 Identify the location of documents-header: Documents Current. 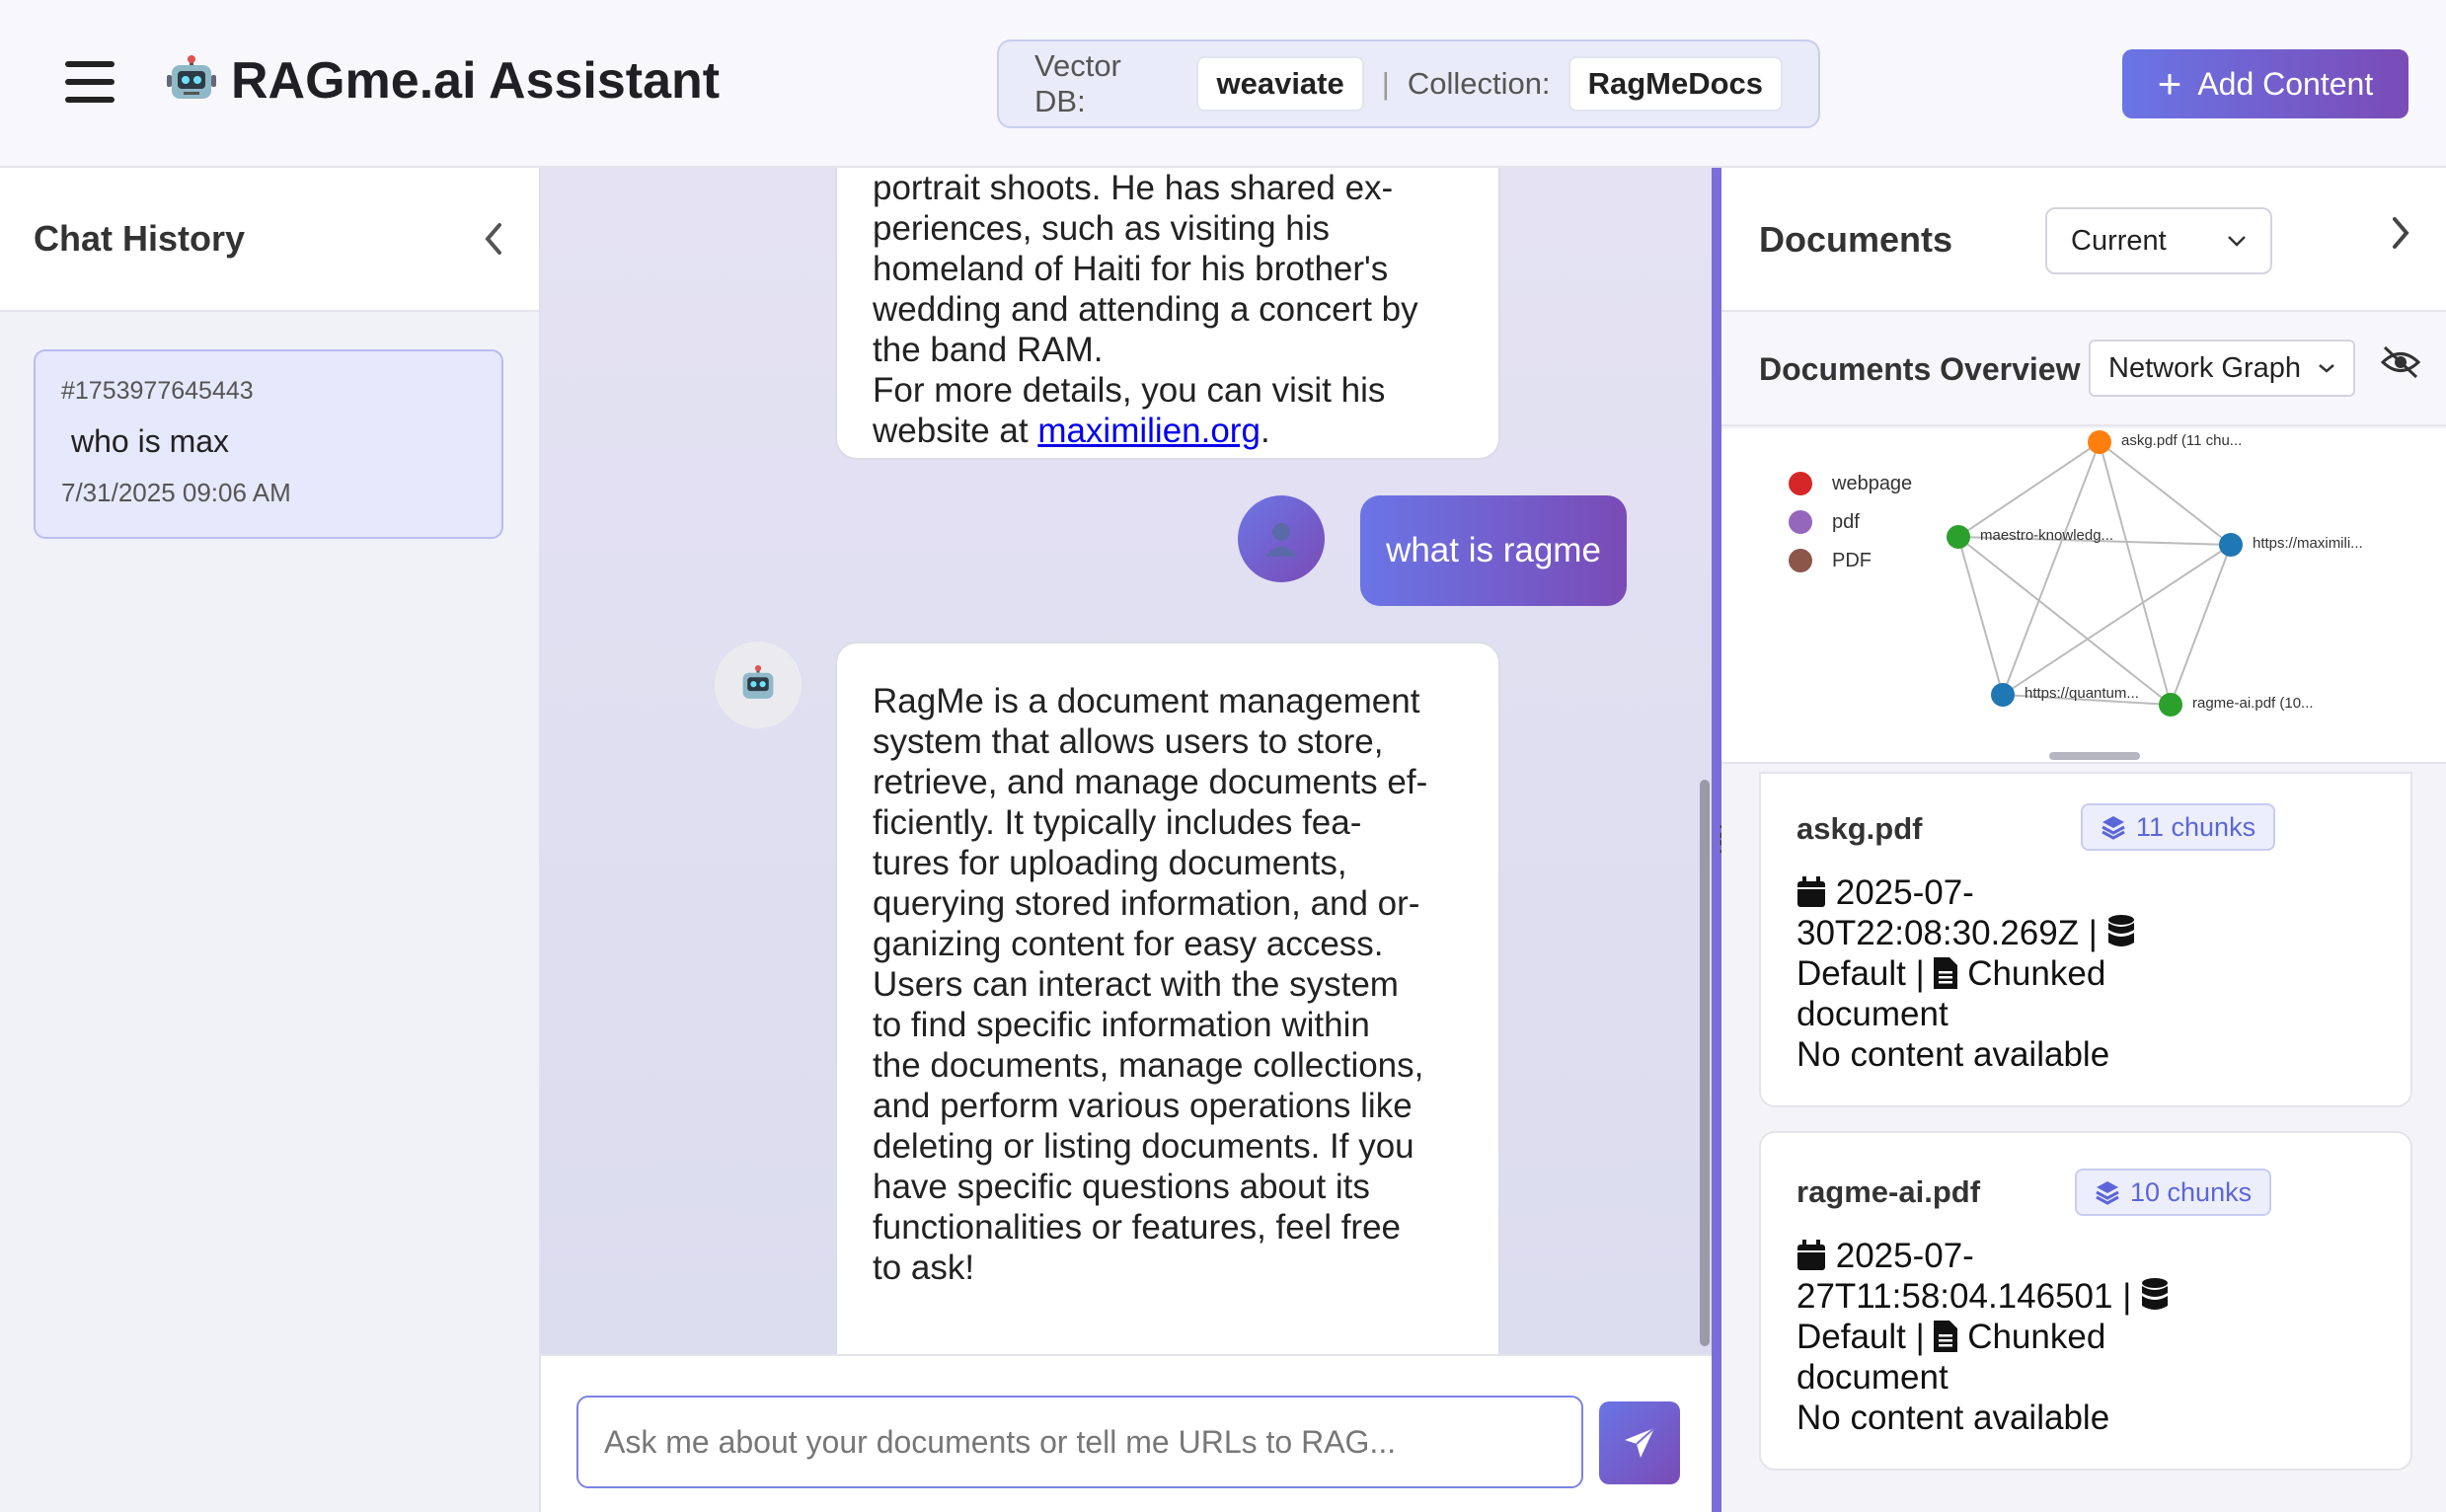
(2084, 240).